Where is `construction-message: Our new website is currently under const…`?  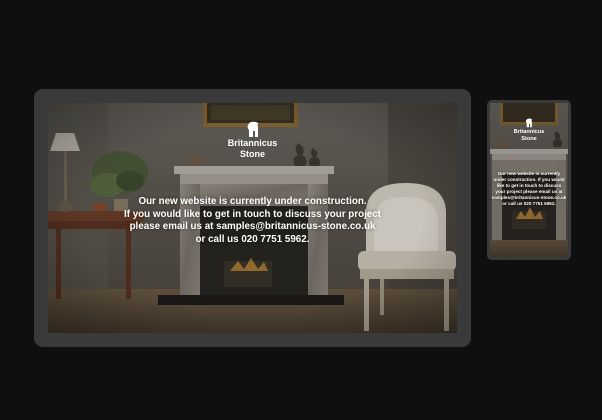 construction-message: Our new website is currently under const… is located at coordinates (252, 221).